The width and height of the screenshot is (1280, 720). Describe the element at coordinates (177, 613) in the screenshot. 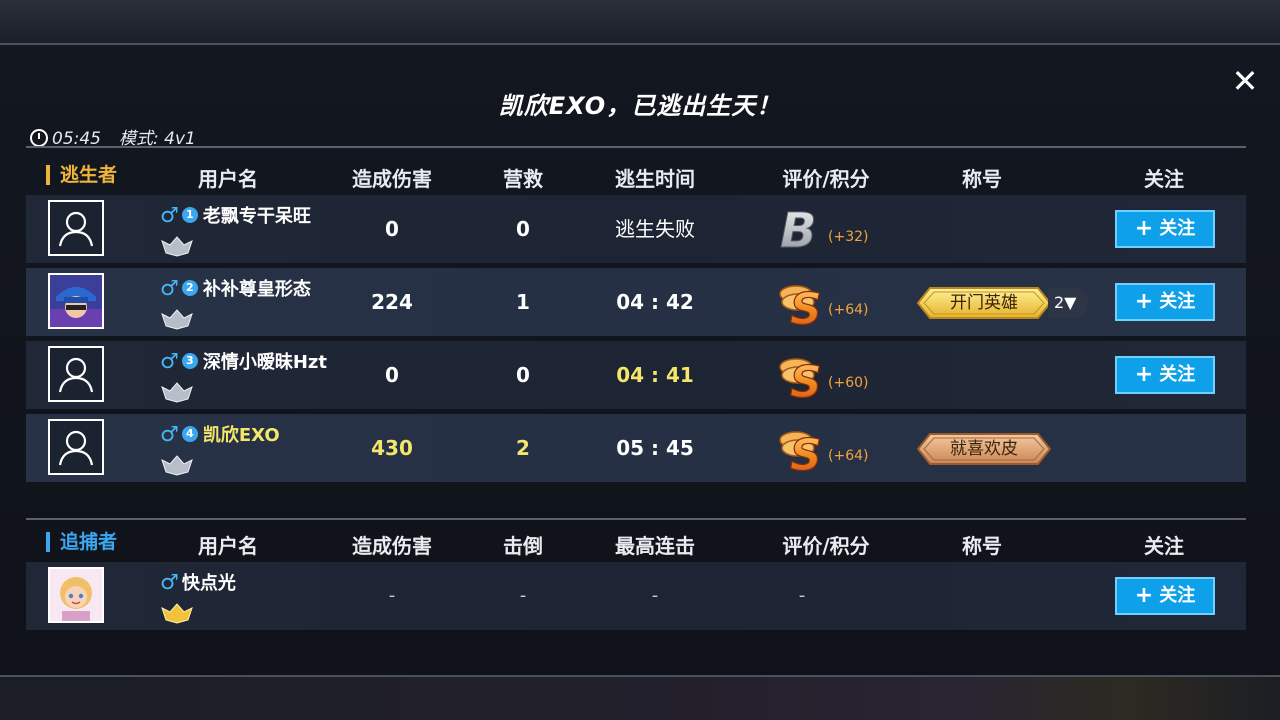

I see `rank-badge-gold-icon` at that location.